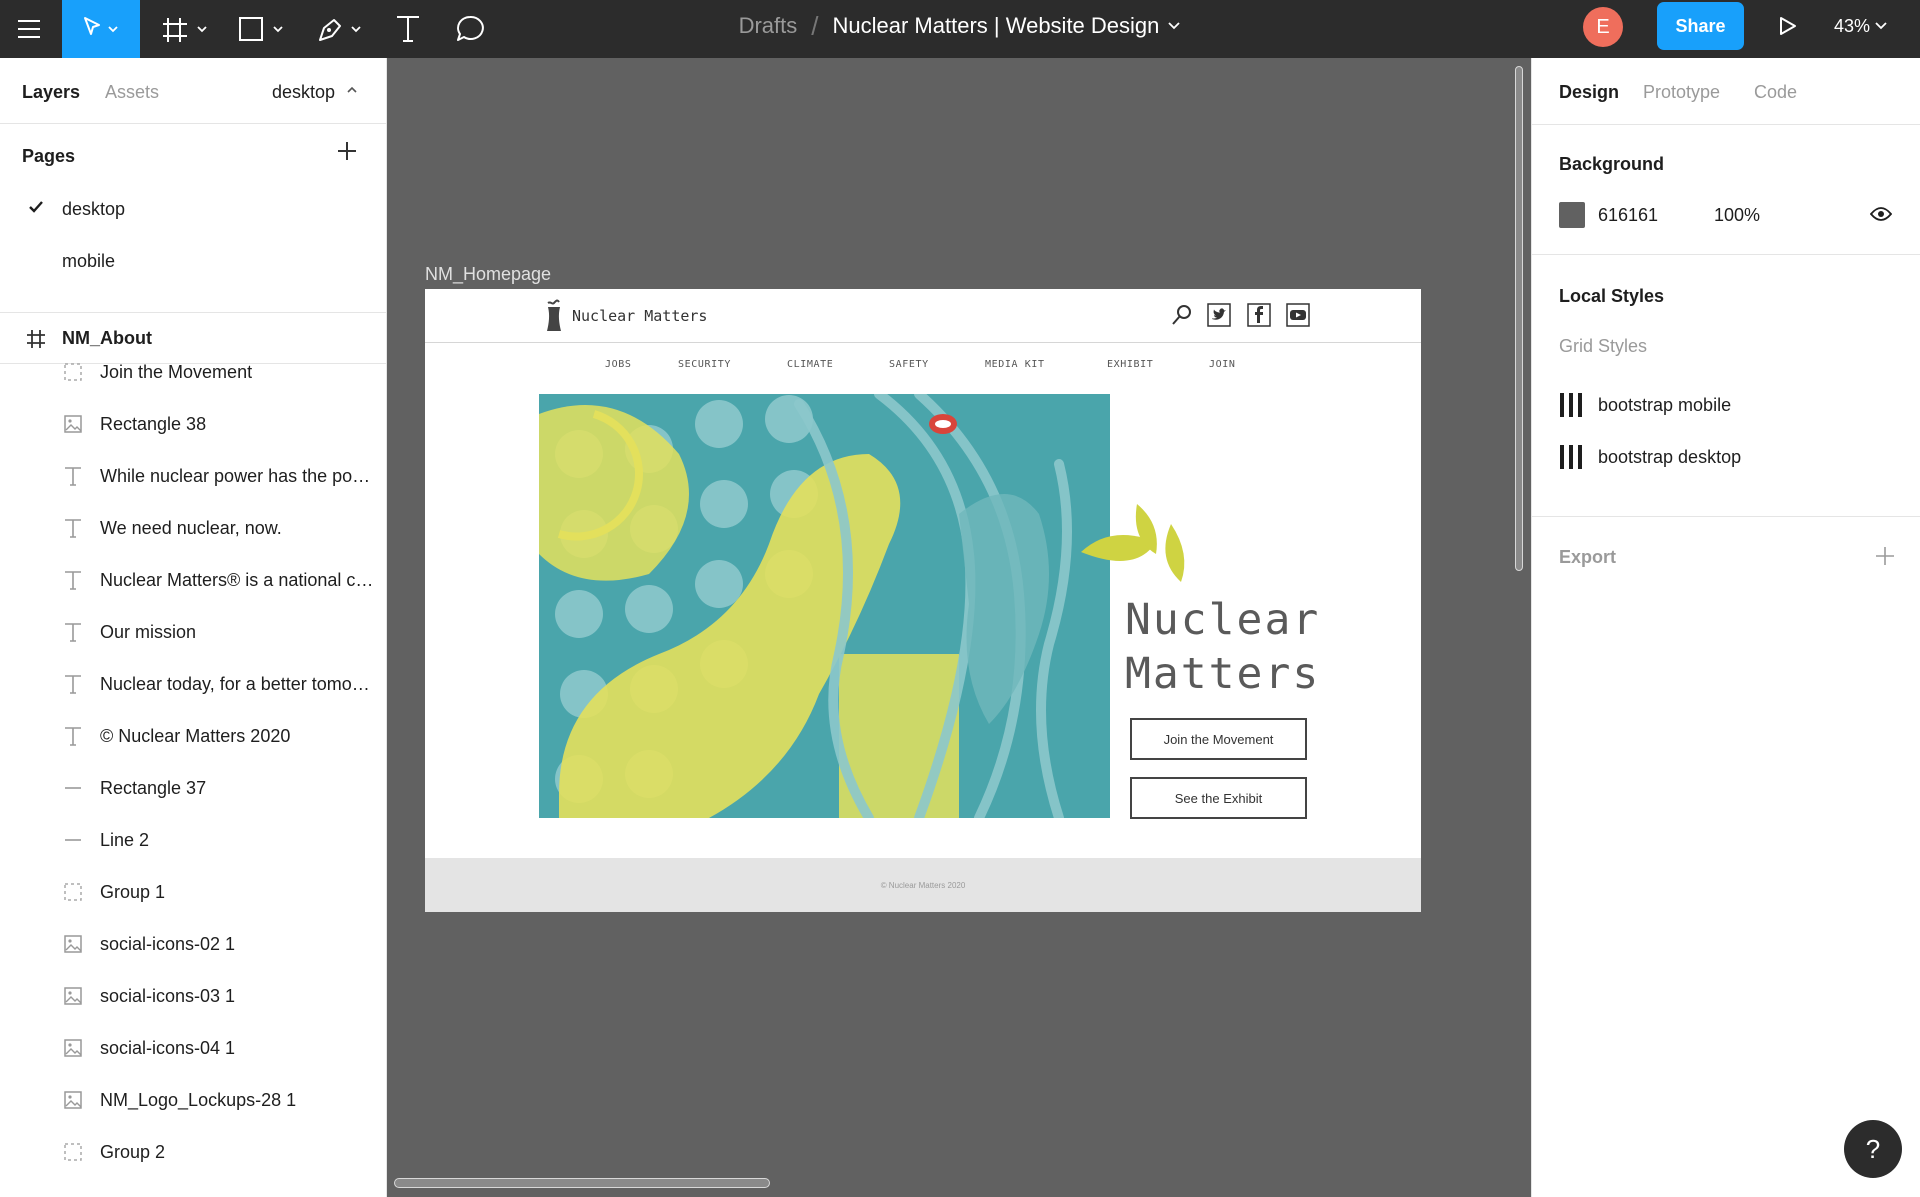  What do you see at coordinates (618, 364) in the screenshot?
I see `site-nav-jobs: JOBS` at bounding box center [618, 364].